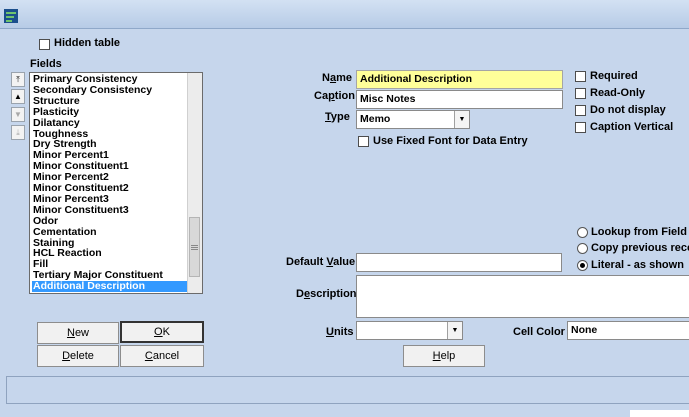 This screenshot has height=417, width=689. I want to click on scrollbar-thumb, so click(194, 247).